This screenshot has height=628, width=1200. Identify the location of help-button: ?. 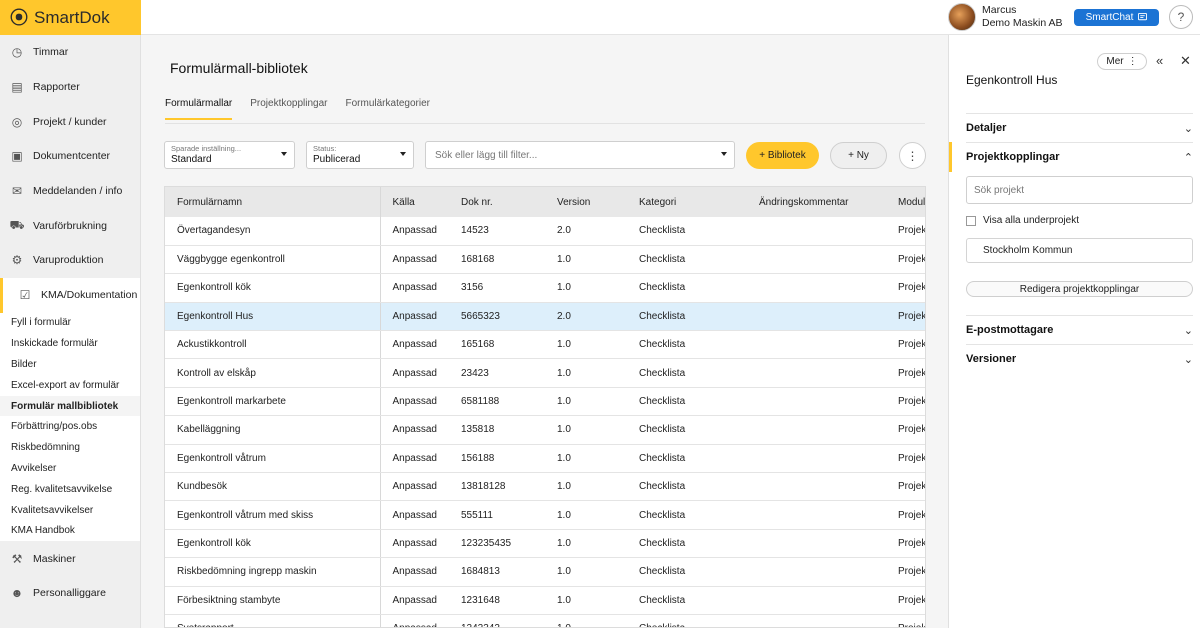
(1181, 17).